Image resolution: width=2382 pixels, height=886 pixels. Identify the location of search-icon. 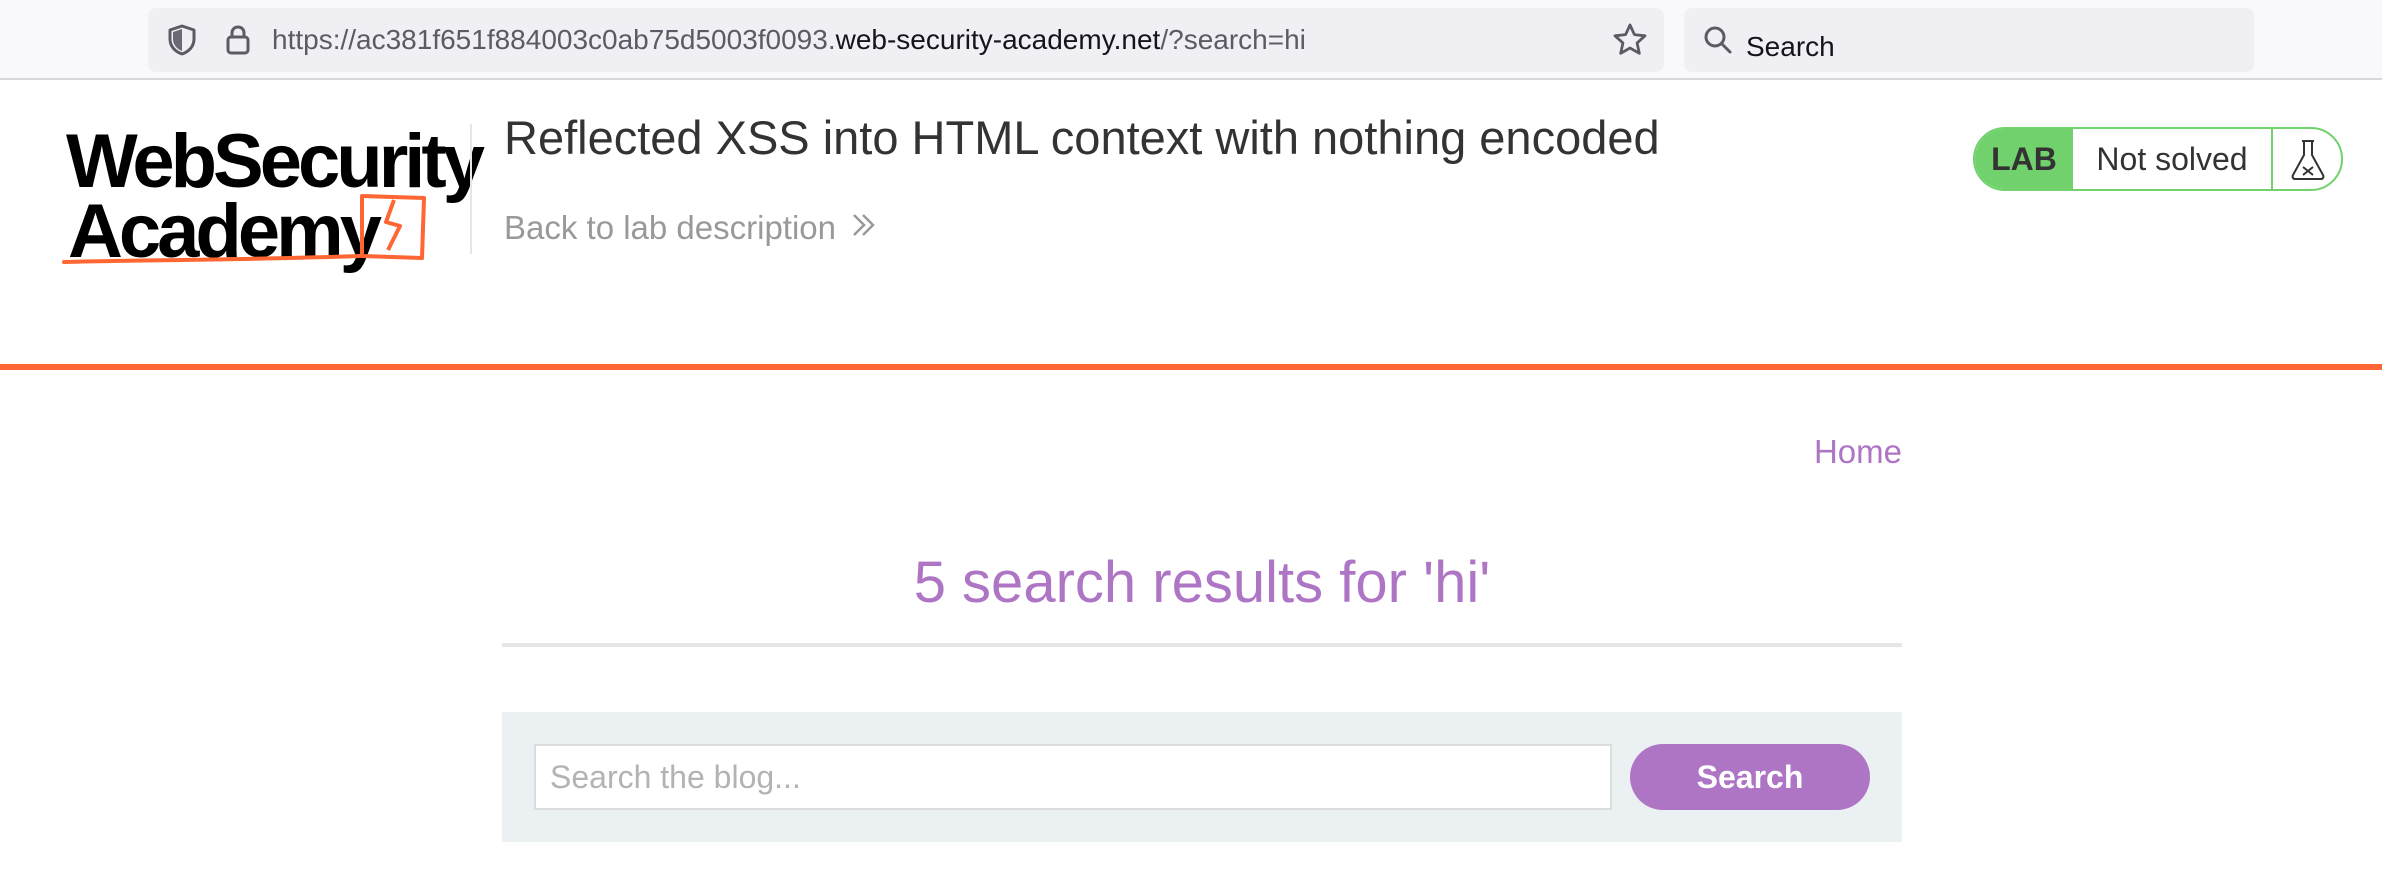
(1718, 42).